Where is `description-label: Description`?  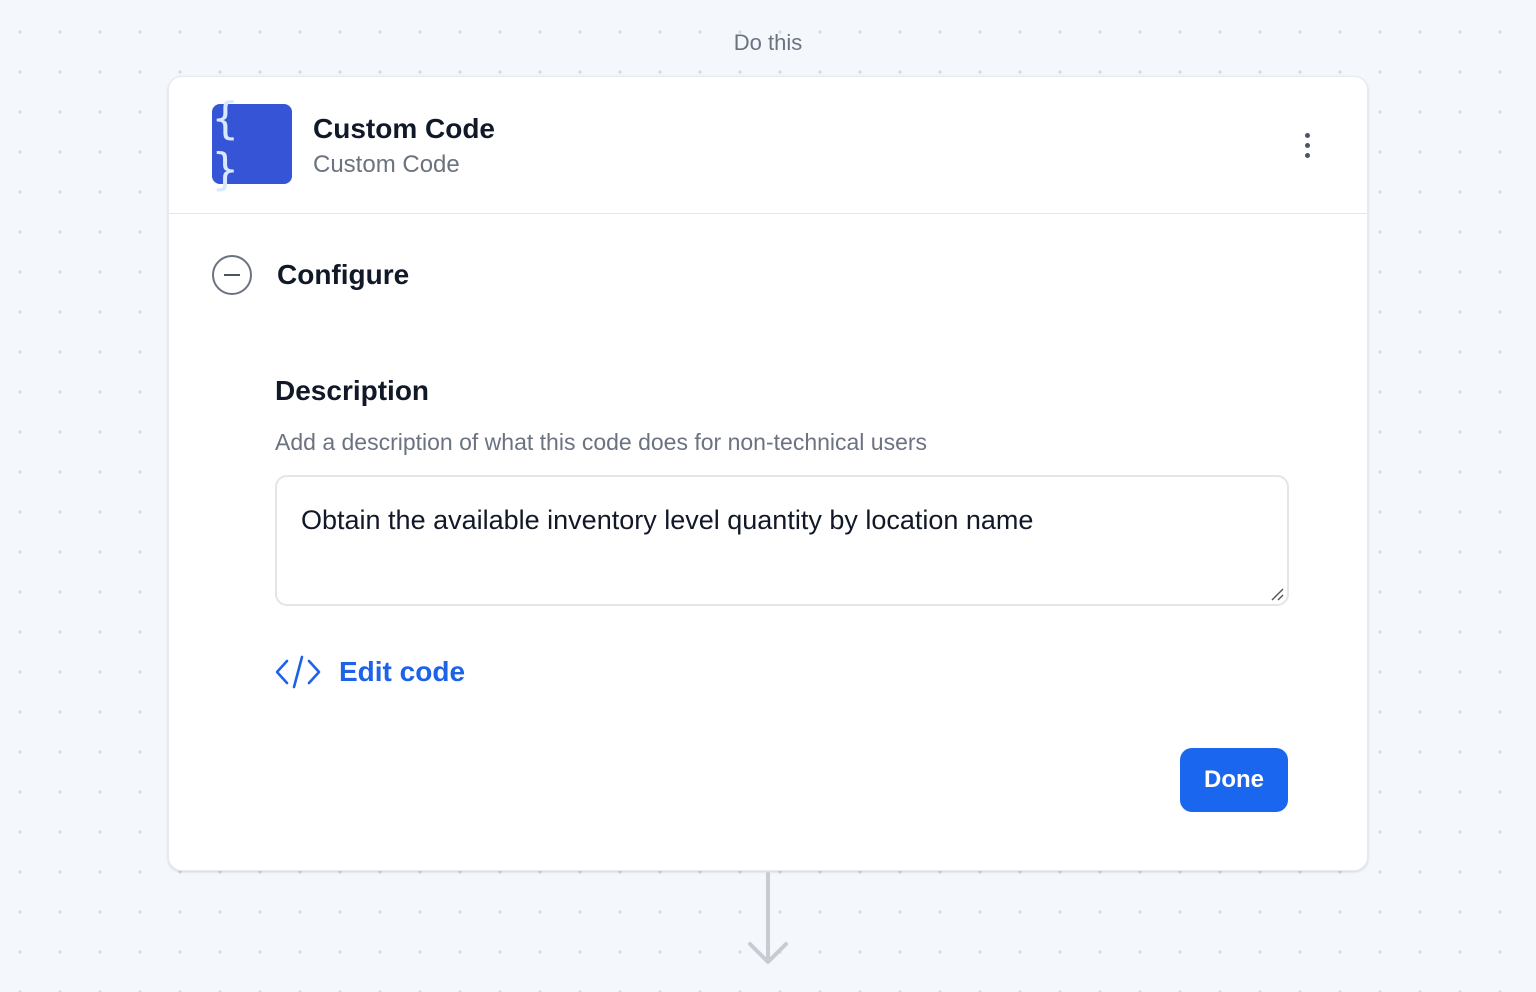
description-label: Description is located at coordinates (352, 390).